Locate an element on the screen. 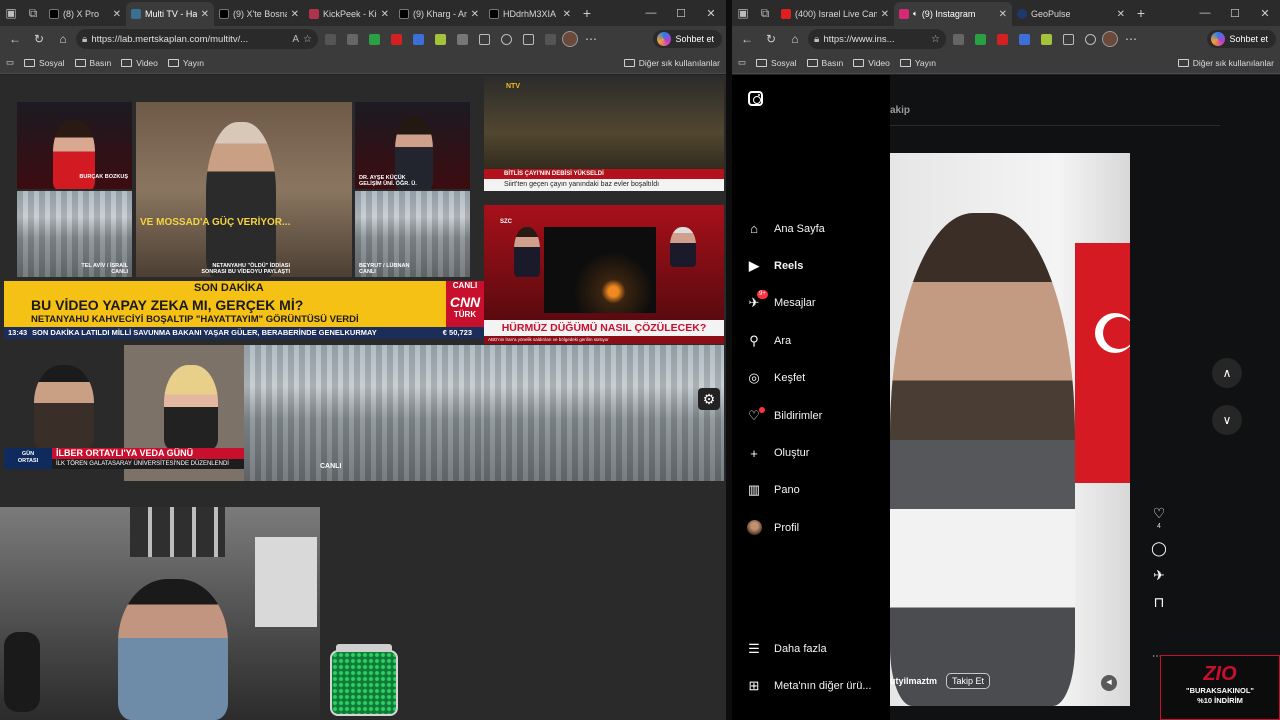 This screenshot has width=1280, height=720. next-reel-button: ∨ is located at coordinates (1227, 420).